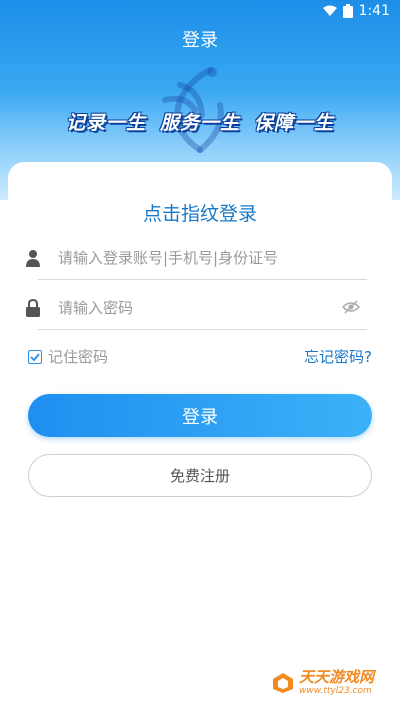 This screenshot has height=722, width=400. I want to click on status-time: 1:41, so click(374, 11).